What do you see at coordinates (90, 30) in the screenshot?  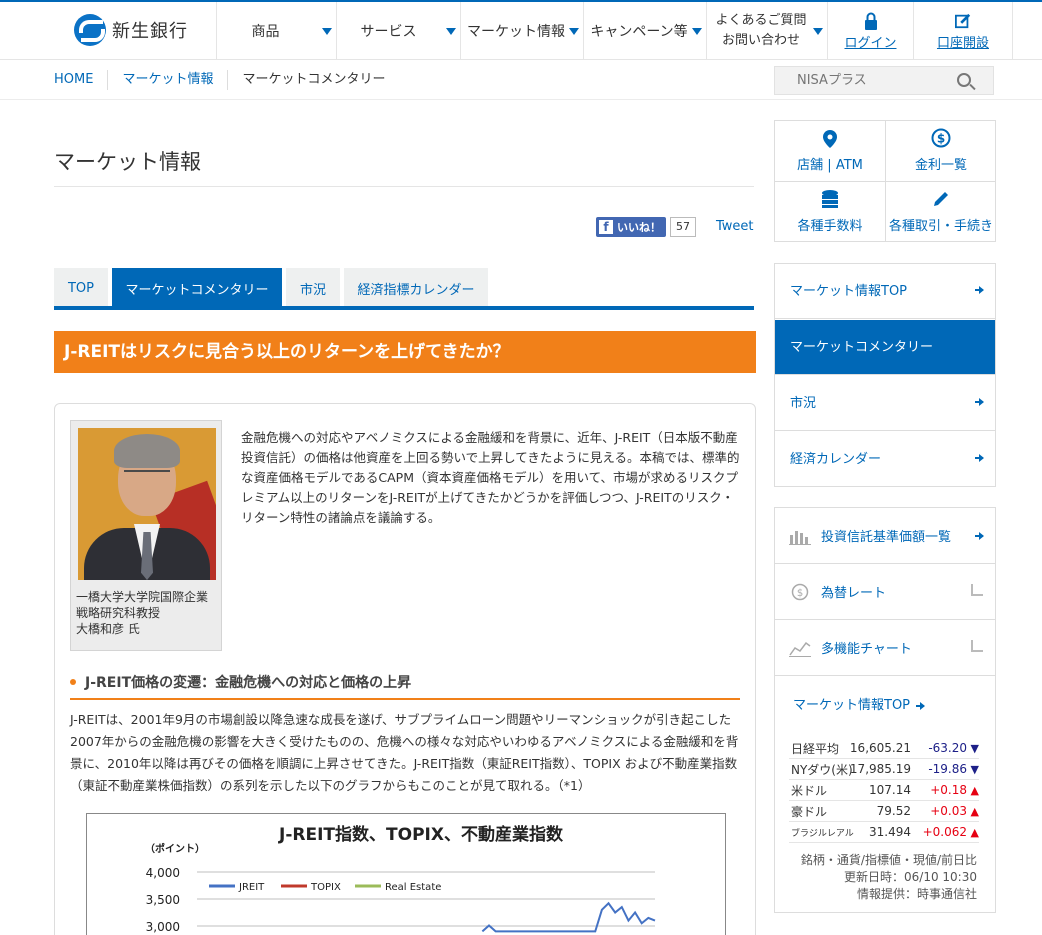 I see `logo-mark-icon` at bounding box center [90, 30].